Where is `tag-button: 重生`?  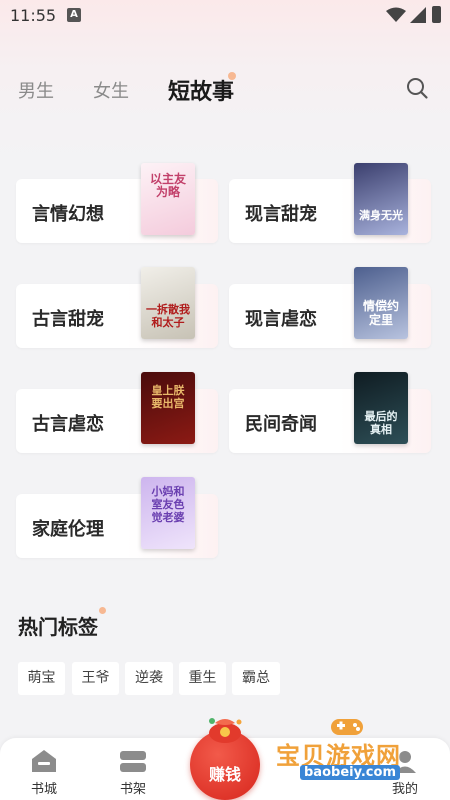
tag-button: 重生 is located at coordinates (202, 678).